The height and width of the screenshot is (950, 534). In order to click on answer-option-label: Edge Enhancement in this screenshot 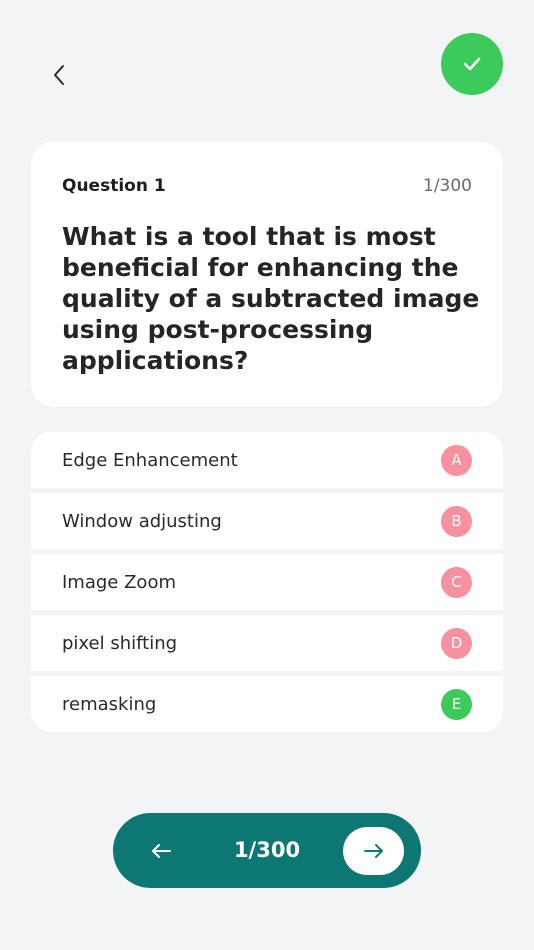, I will do `click(150, 460)`.